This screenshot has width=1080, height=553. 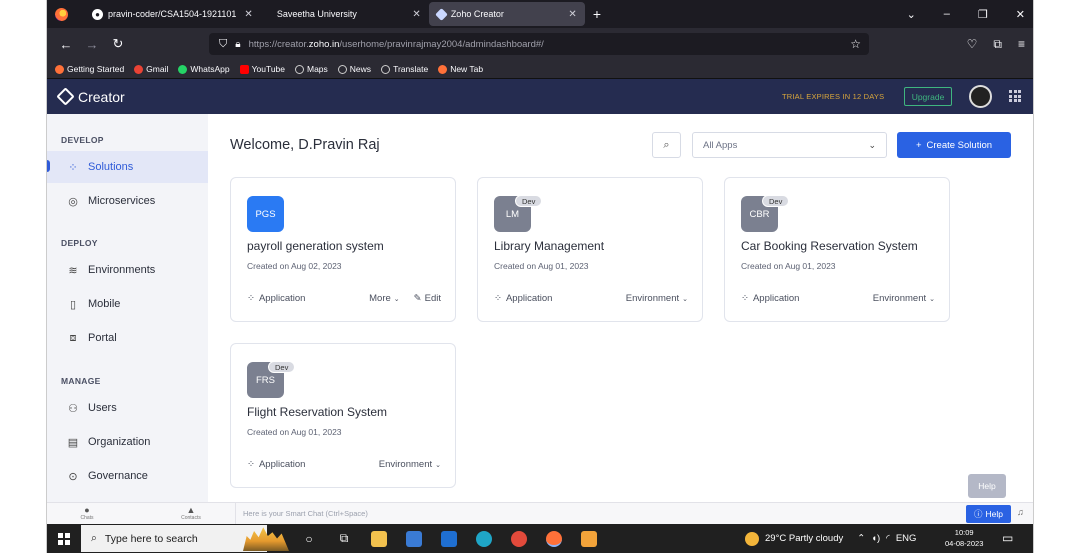 What do you see at coordinates (906, 538) in the screenshot?
I see `language-indicator: ENG` at bounding box center [906, 538].